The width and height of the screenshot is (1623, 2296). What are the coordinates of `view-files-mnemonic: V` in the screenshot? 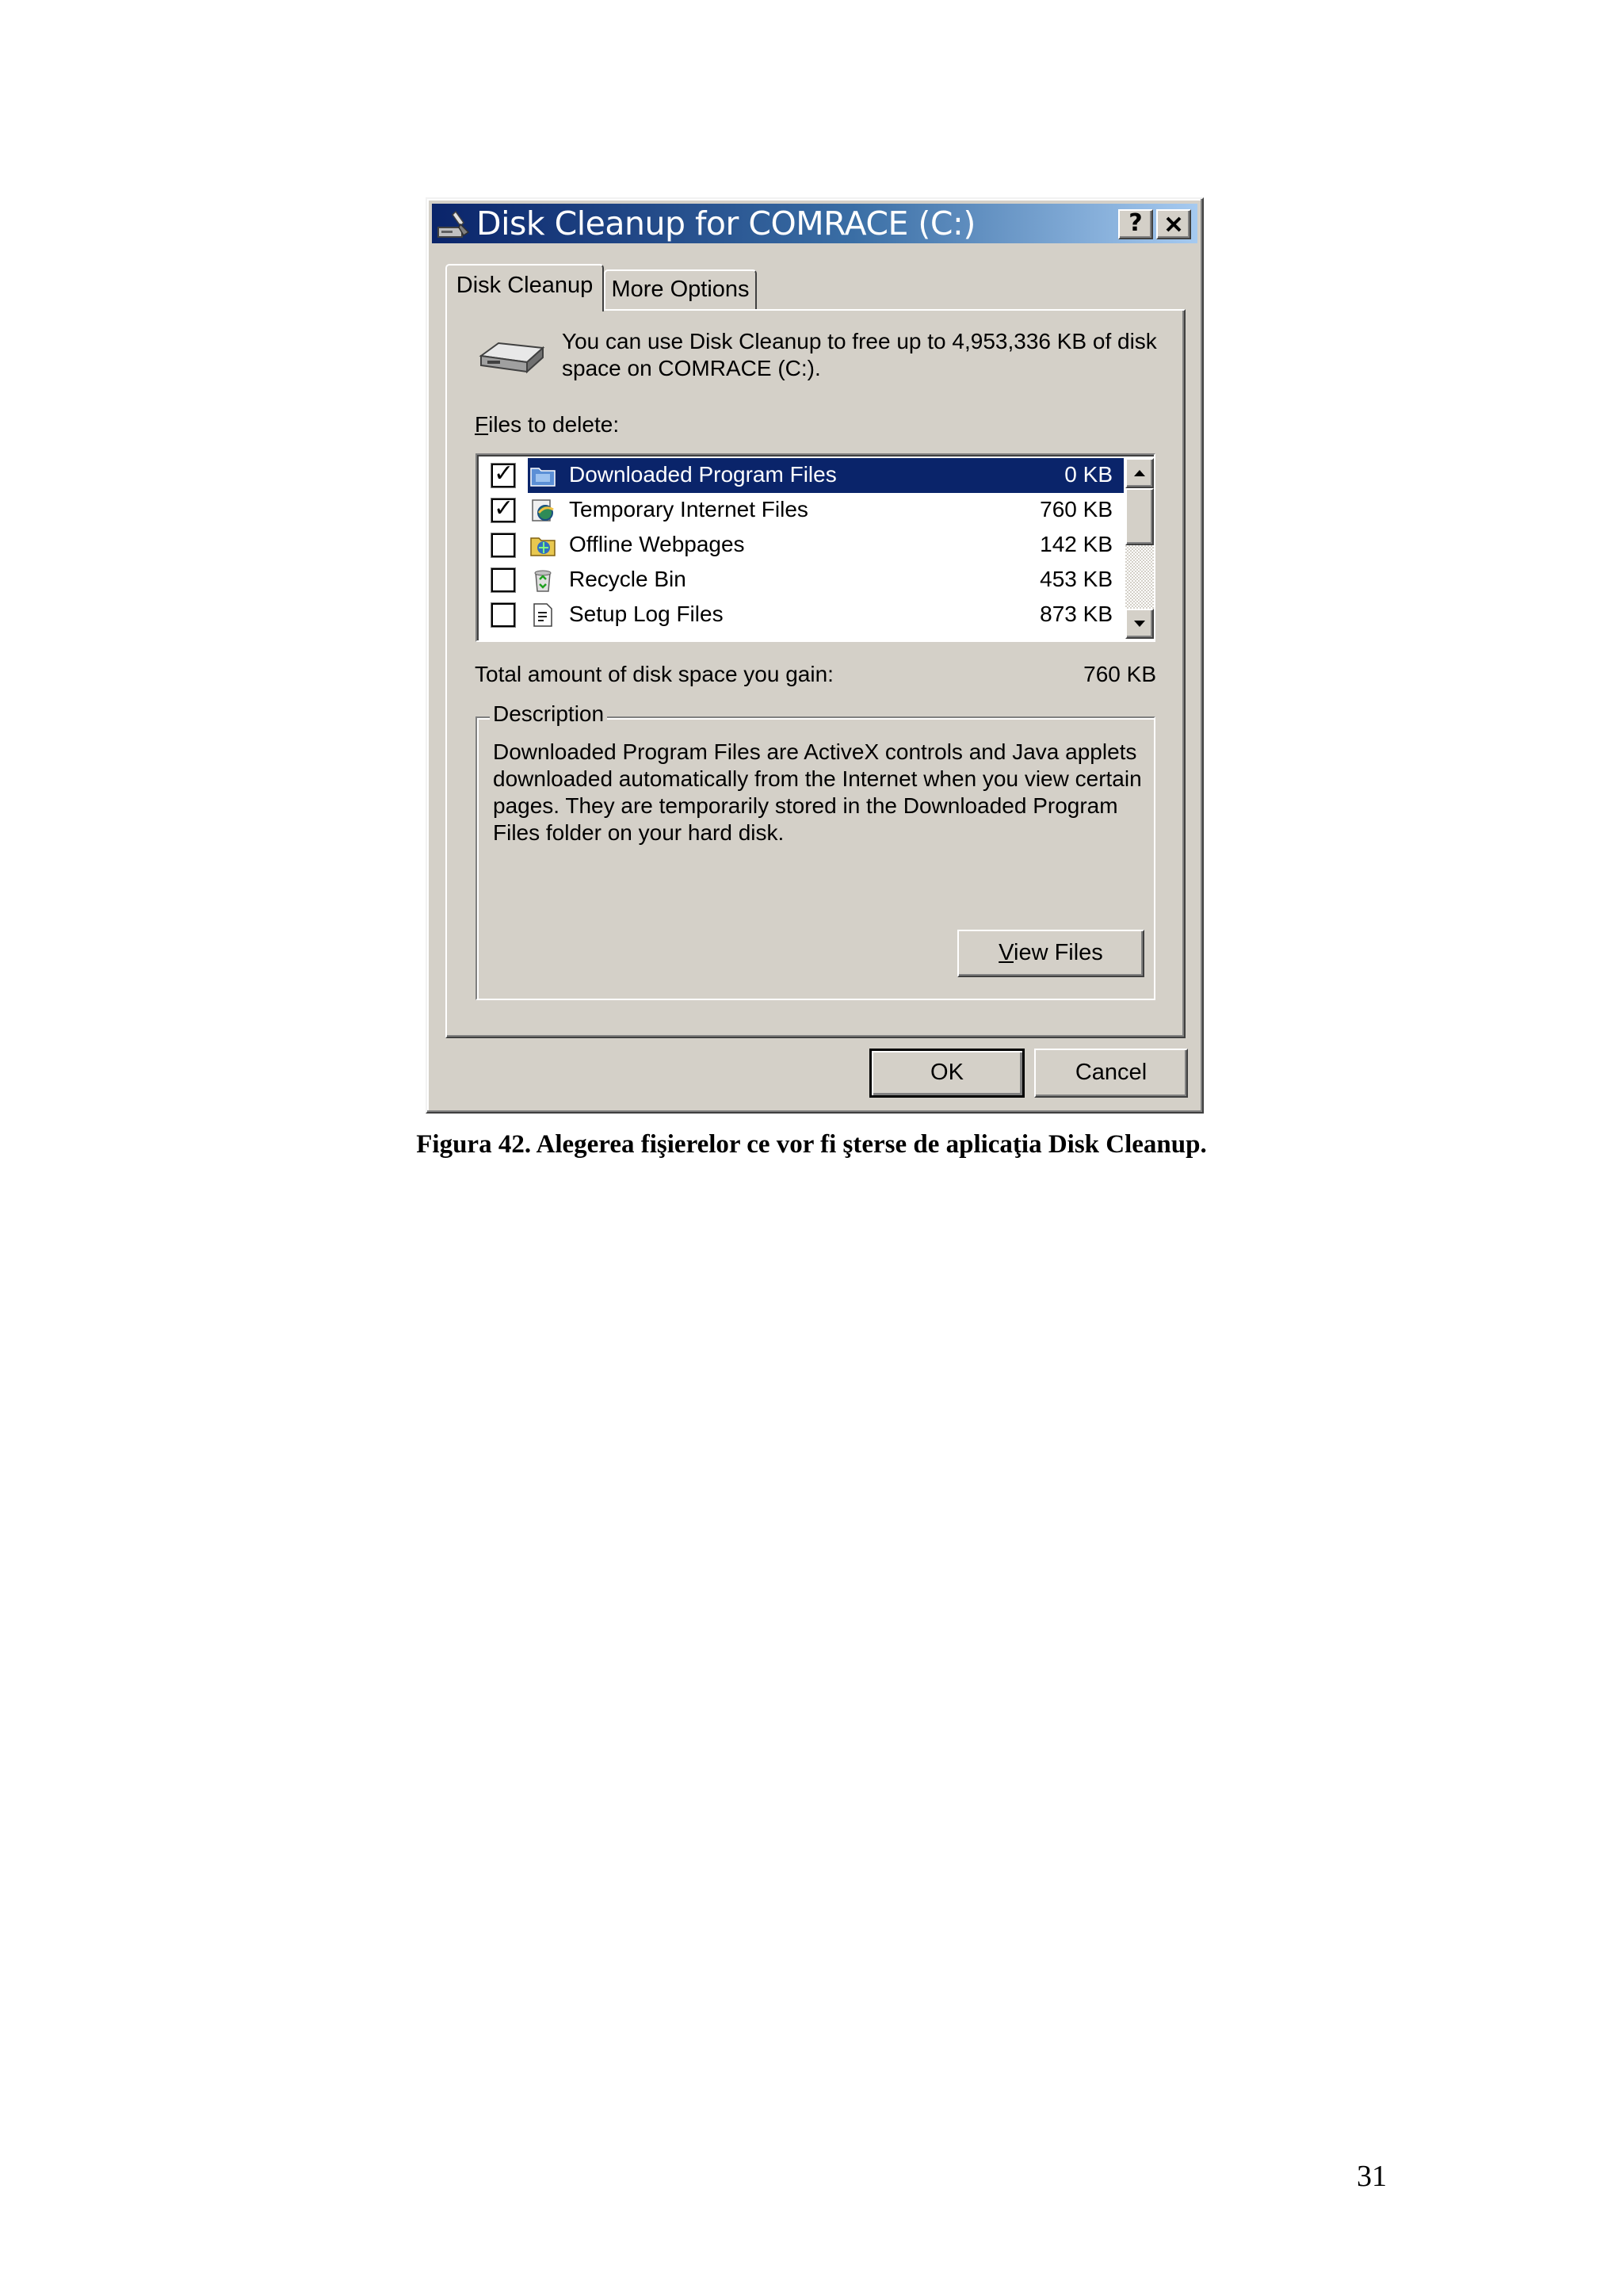 It's located at (1007, 952).